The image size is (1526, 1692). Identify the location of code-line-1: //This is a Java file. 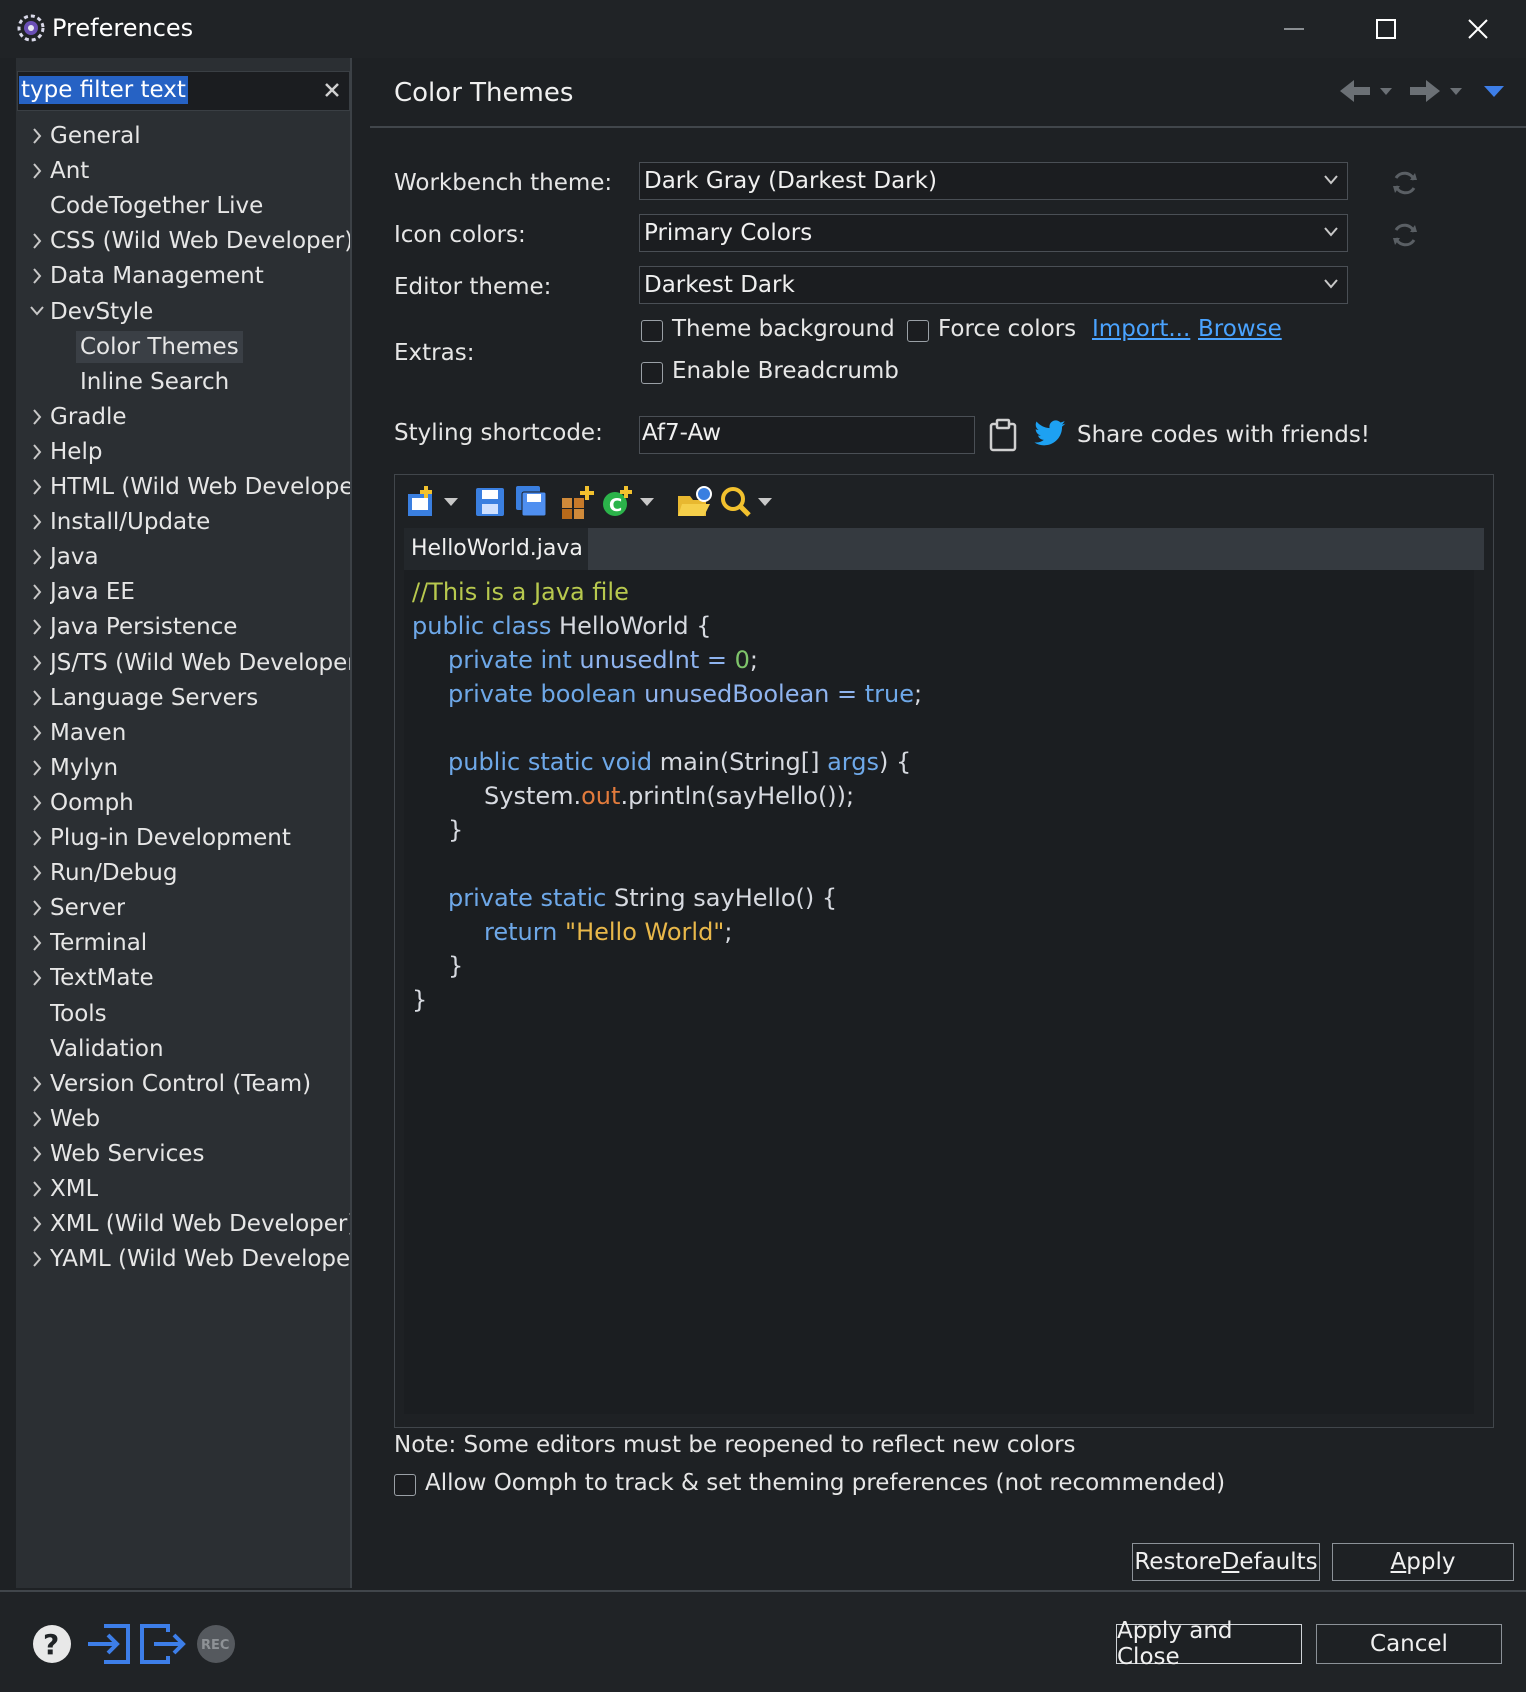
(520, 592).